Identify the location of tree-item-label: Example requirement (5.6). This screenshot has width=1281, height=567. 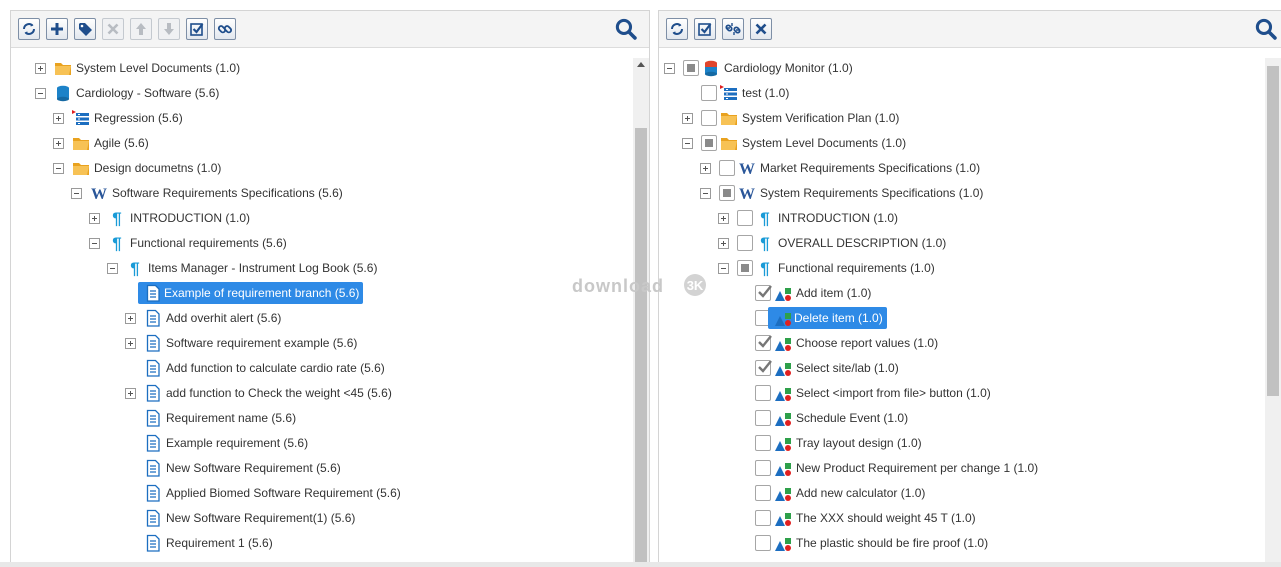
(237, 443).